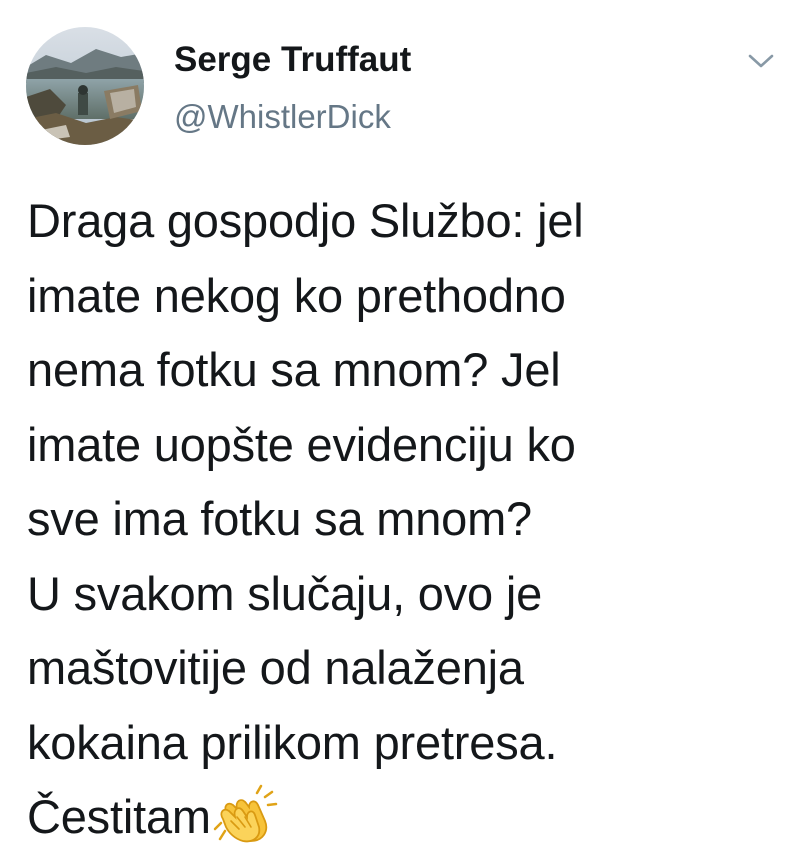 The height and width of the screenshot is (855, 797). Describe the element at coordinates (279, 518) in the screenshot. I see `tweet-line: sve ima fotku sa mnom?` at that location.